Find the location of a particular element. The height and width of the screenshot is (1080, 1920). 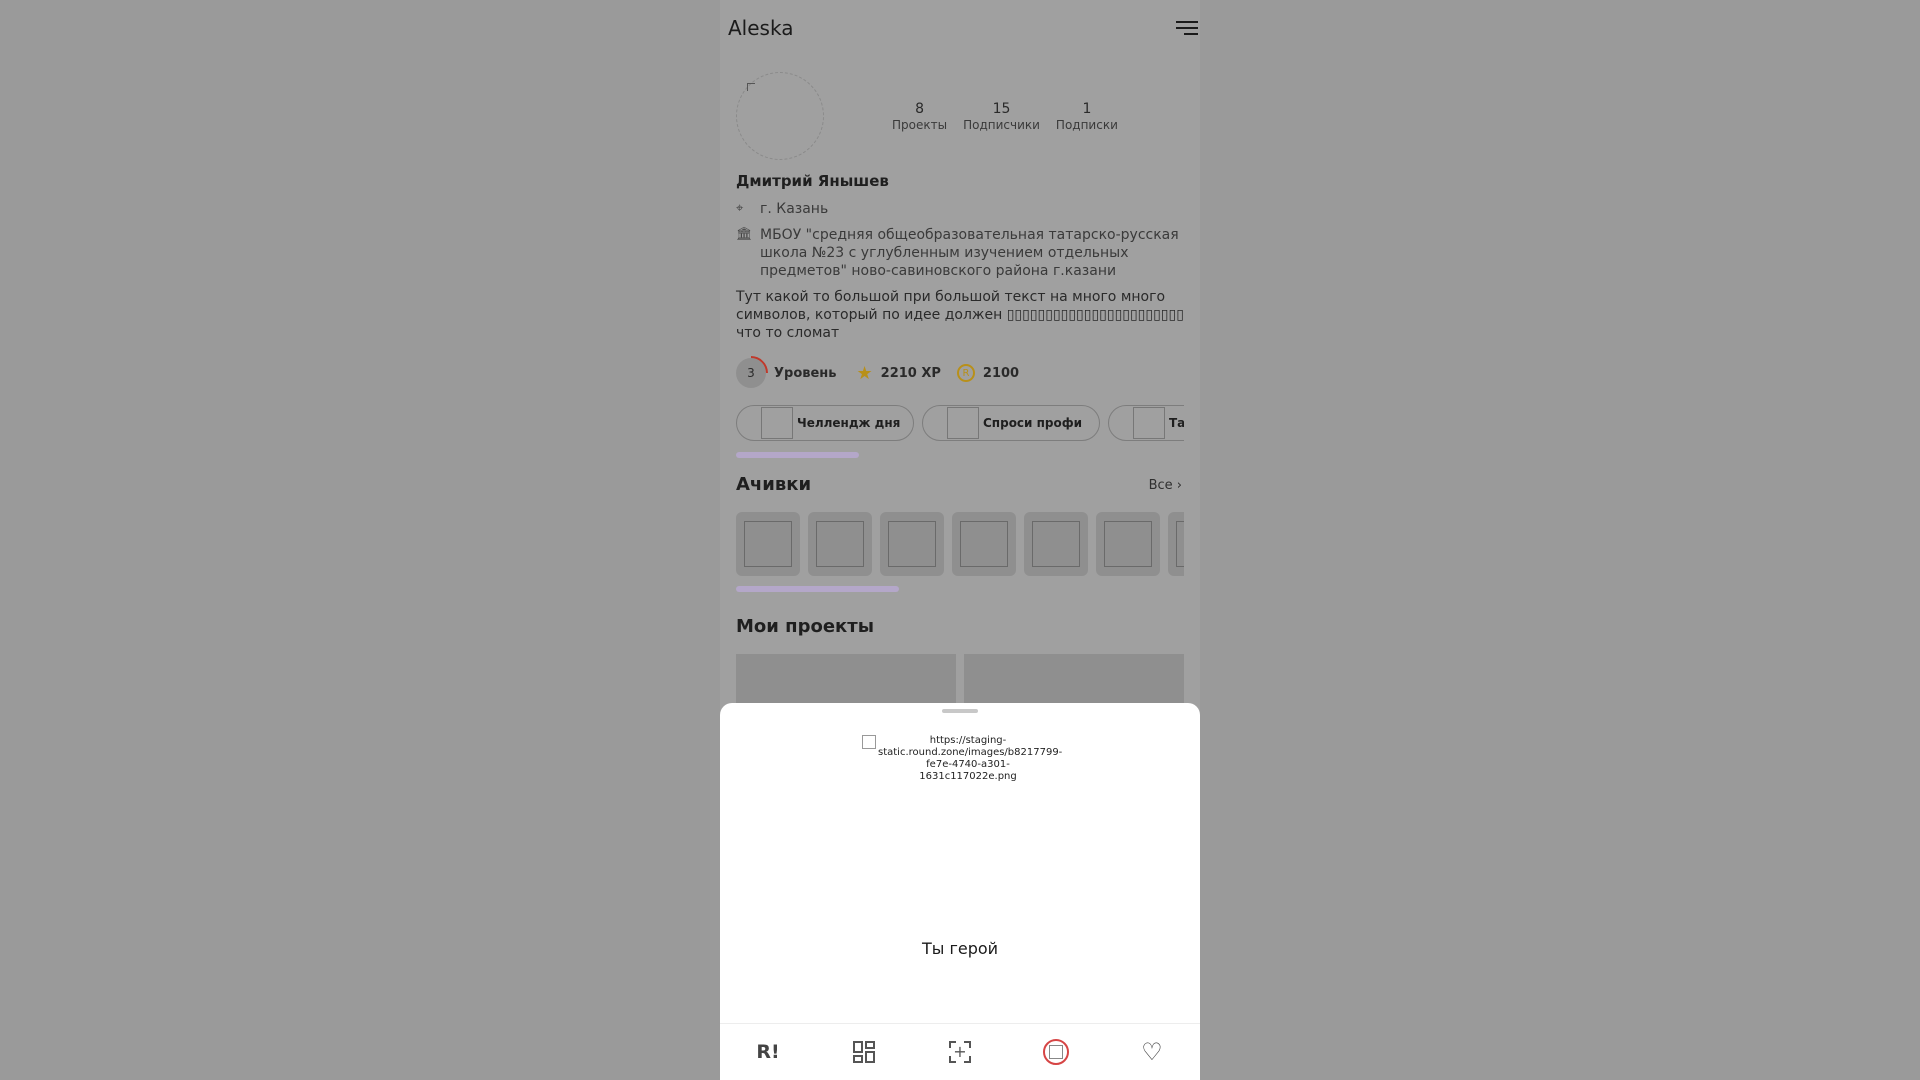

chip-third: Та is located at coordinates (1146, 423).